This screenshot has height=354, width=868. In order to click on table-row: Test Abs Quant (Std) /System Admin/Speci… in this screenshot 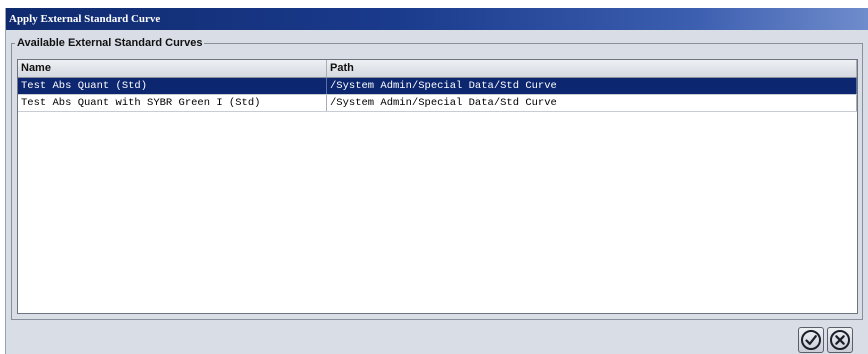, I will do `click(437, 86)`.